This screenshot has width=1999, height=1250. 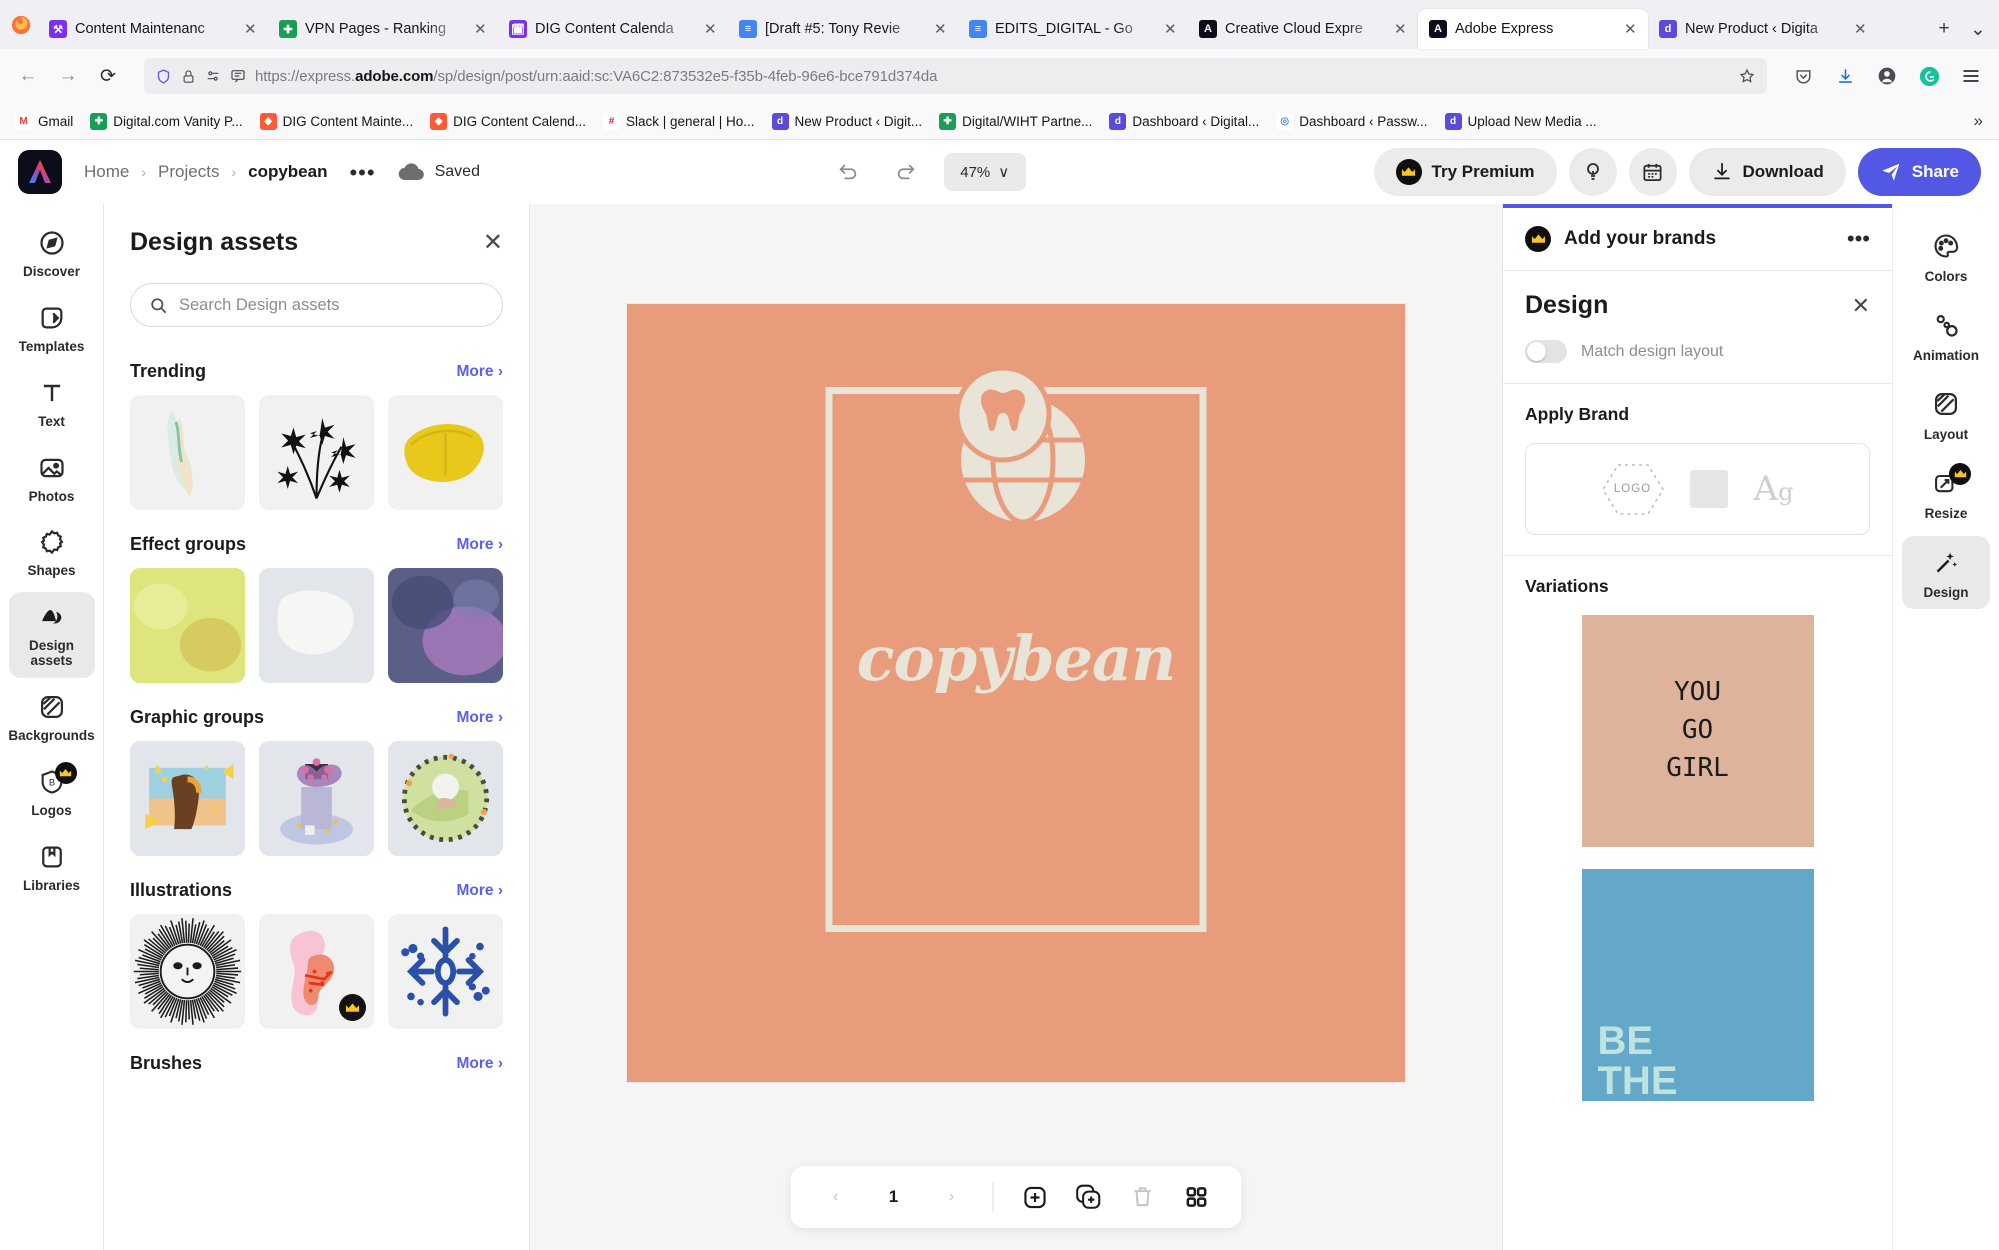 What do you see at coordinates (187, 798) in the screenshot?
I see `woman-frame-thumb` at bounding box center [187, 798].